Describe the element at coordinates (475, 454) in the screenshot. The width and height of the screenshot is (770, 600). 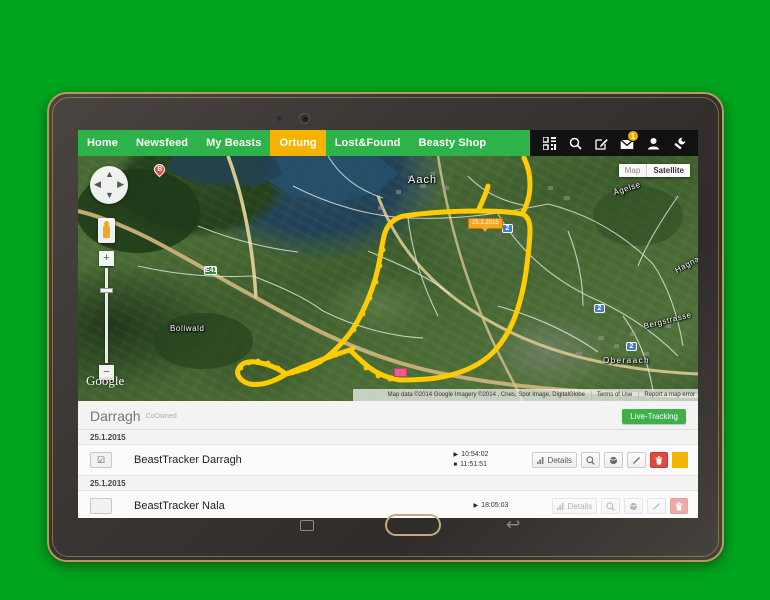
I see `start-time: 10:54:02` at that location.